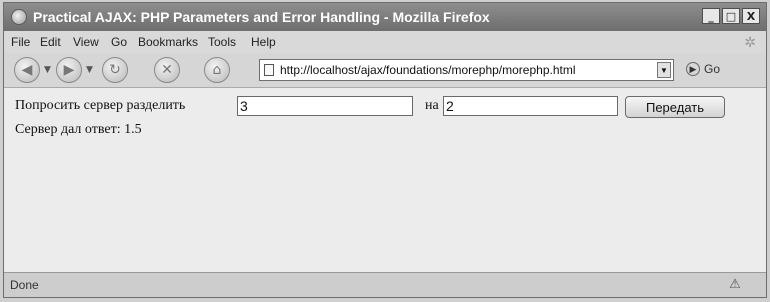  I want to click on connector-label: на, so click(432, 105).